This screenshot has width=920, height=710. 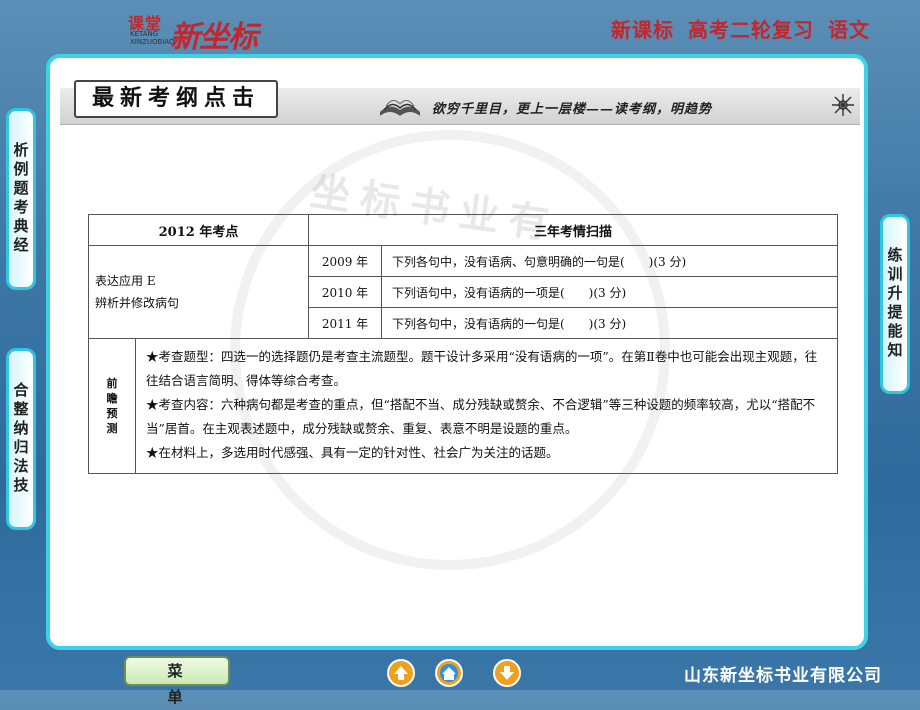 I want to click on company-name: 山东新坐标书业有限公司, so click(x=783, y=676).